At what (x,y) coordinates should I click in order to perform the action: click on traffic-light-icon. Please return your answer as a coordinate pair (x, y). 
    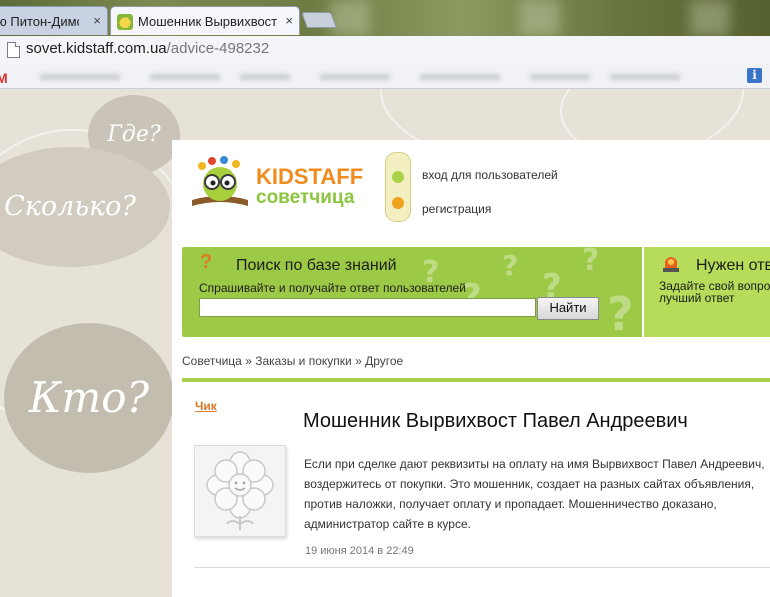
    Looking at the image, I should click on (398, 187).